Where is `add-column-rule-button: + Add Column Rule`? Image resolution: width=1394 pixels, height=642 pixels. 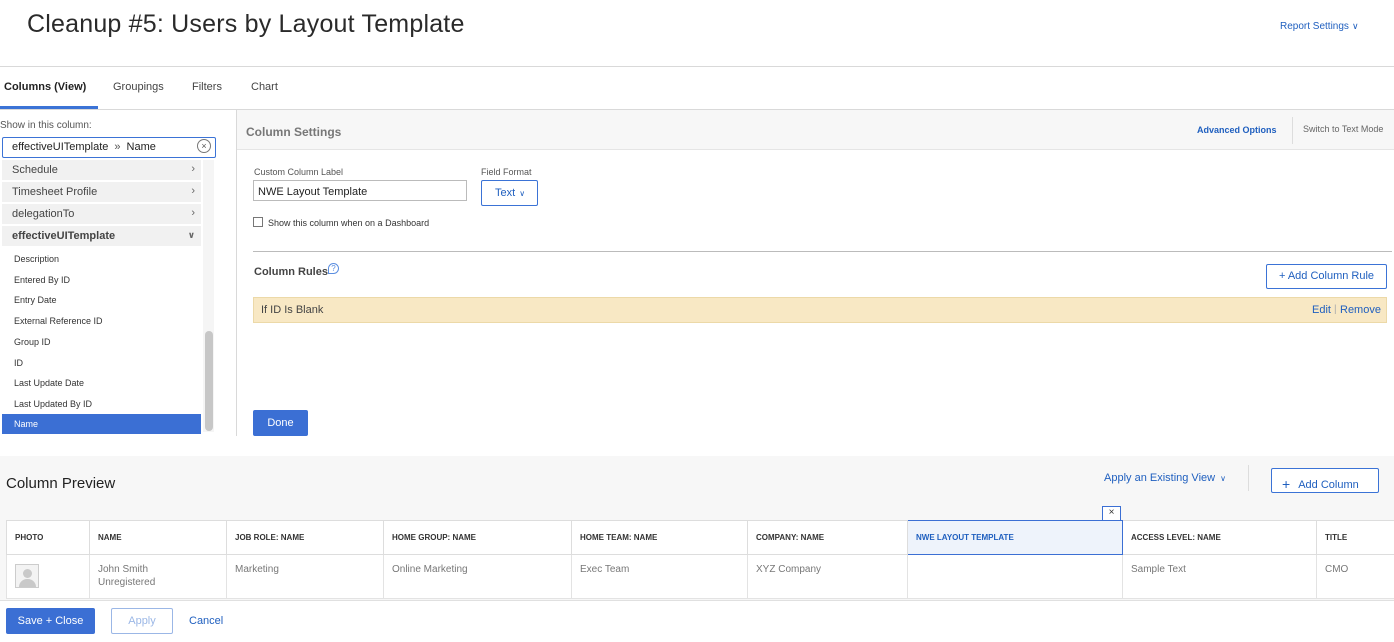
add-column-rule-button: + Add Column Rule is located at coordinates (1326, 276).